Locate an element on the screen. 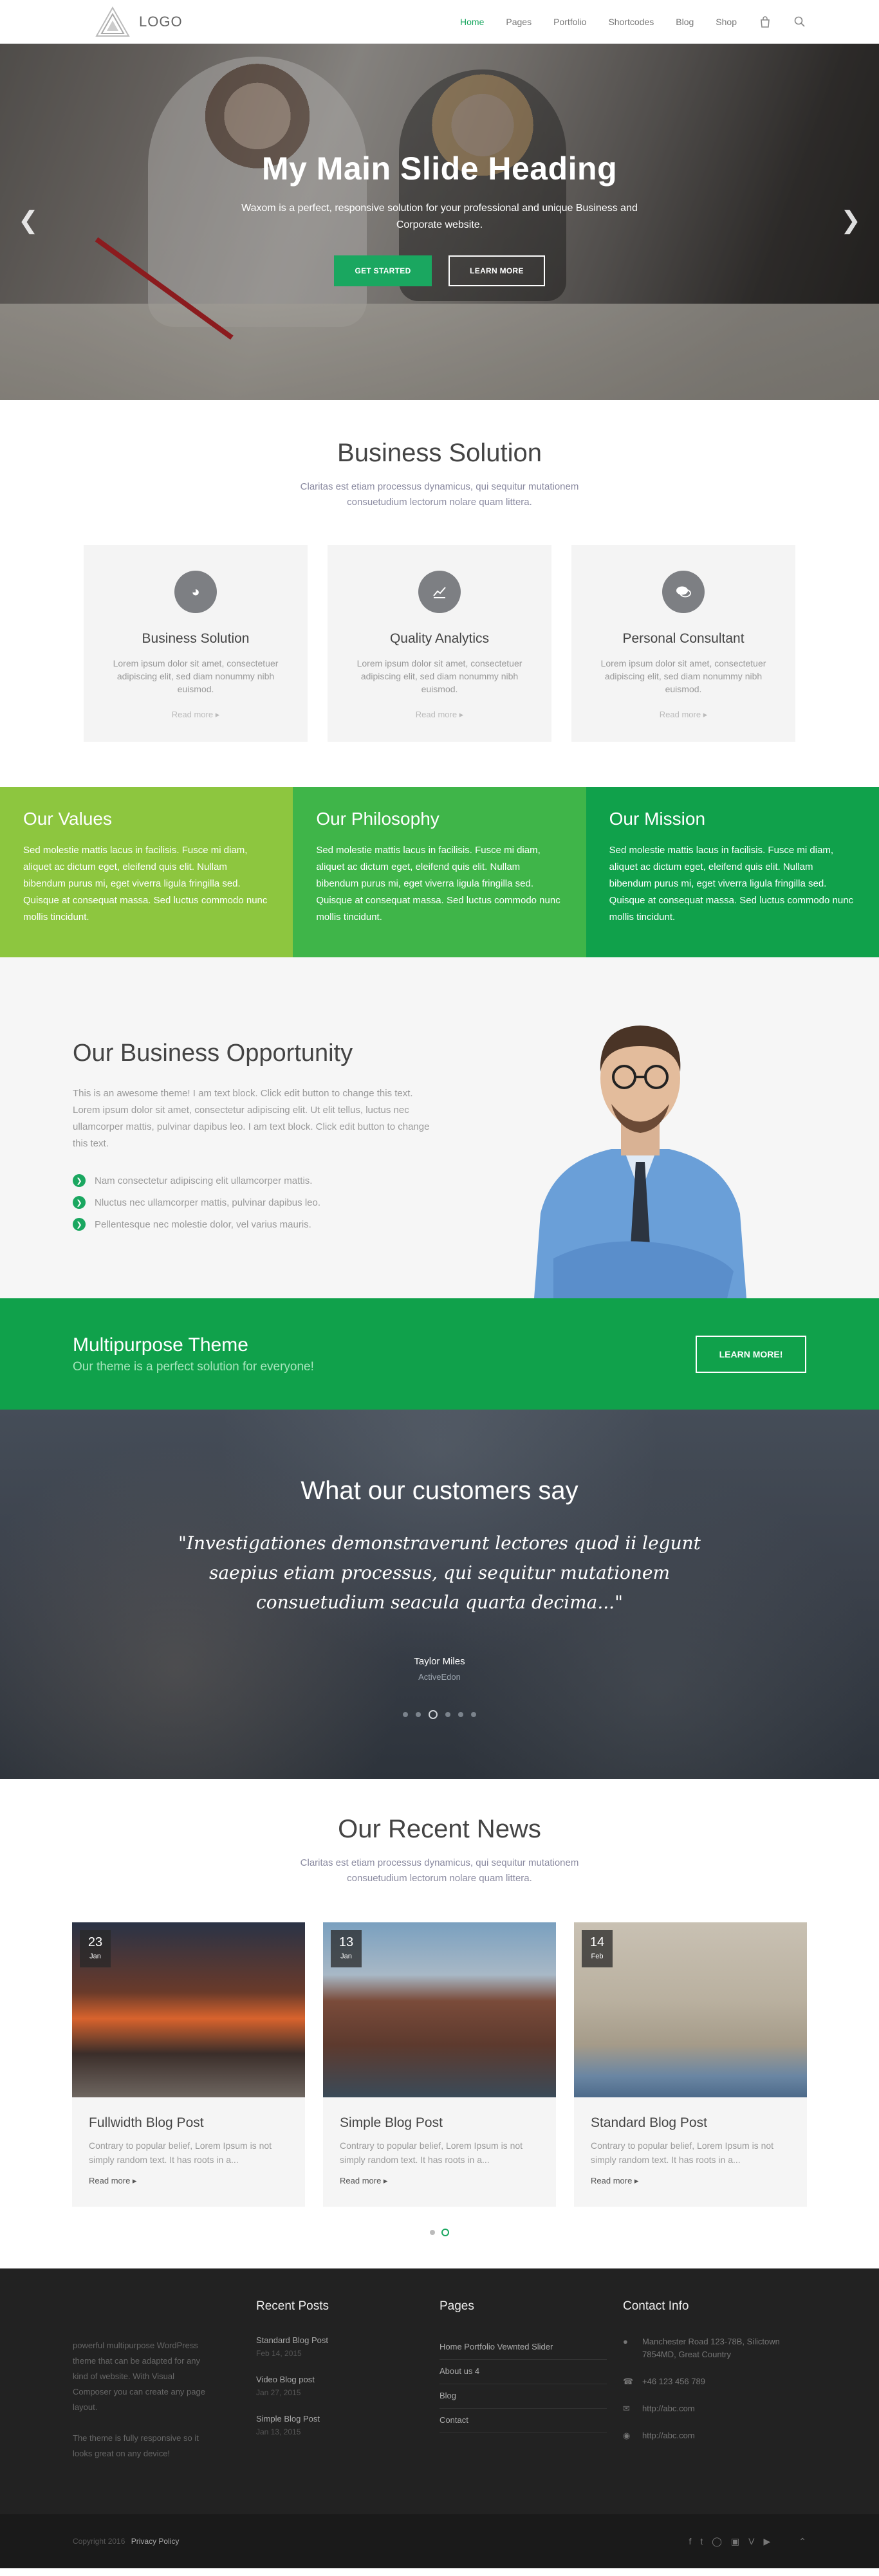  contact-website: ◉ http://abc.com is located at coordinates (714, 2435).